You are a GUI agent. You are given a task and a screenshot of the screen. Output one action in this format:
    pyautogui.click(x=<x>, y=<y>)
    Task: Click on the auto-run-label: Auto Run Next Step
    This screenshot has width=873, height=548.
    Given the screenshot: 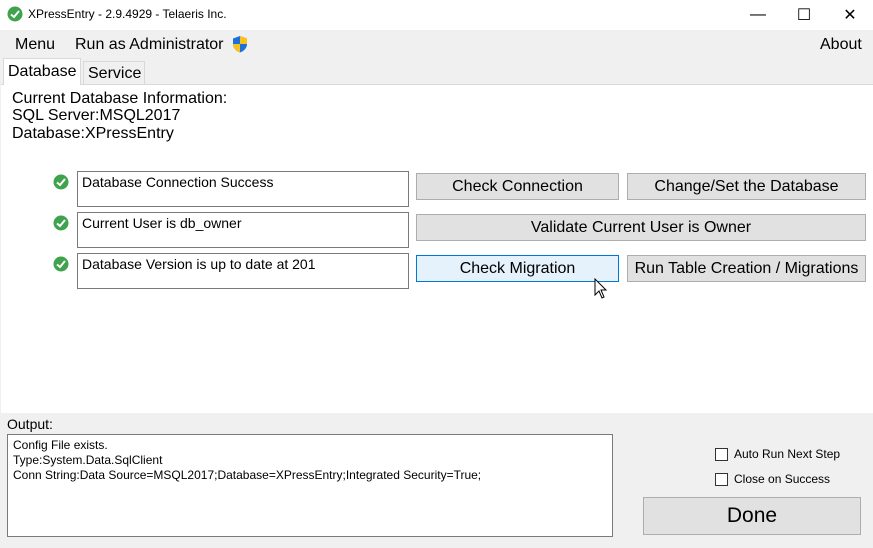 What is the action you would take?
    pyautogui.click(x=787, y=454)
    